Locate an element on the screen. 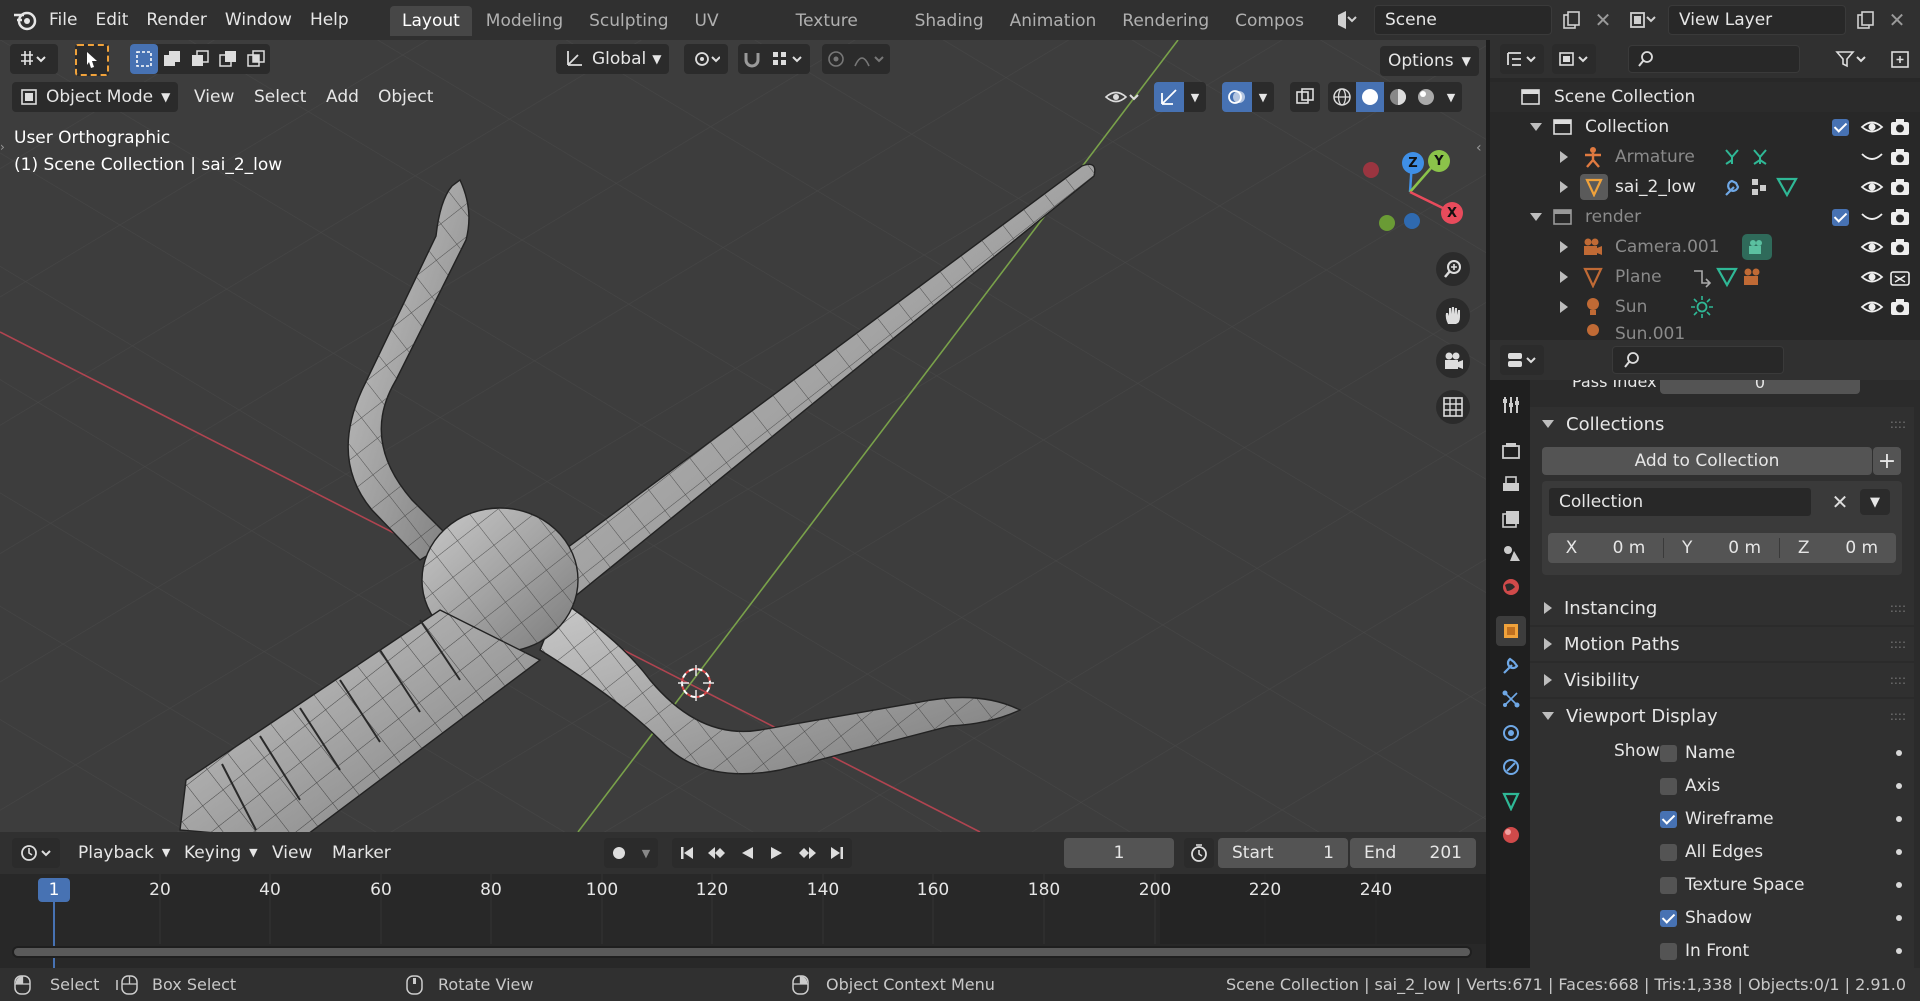 The height and width of the screenshot is (1001, 1920). current-frame-field: 1 is located at coordinates (1119, 853).